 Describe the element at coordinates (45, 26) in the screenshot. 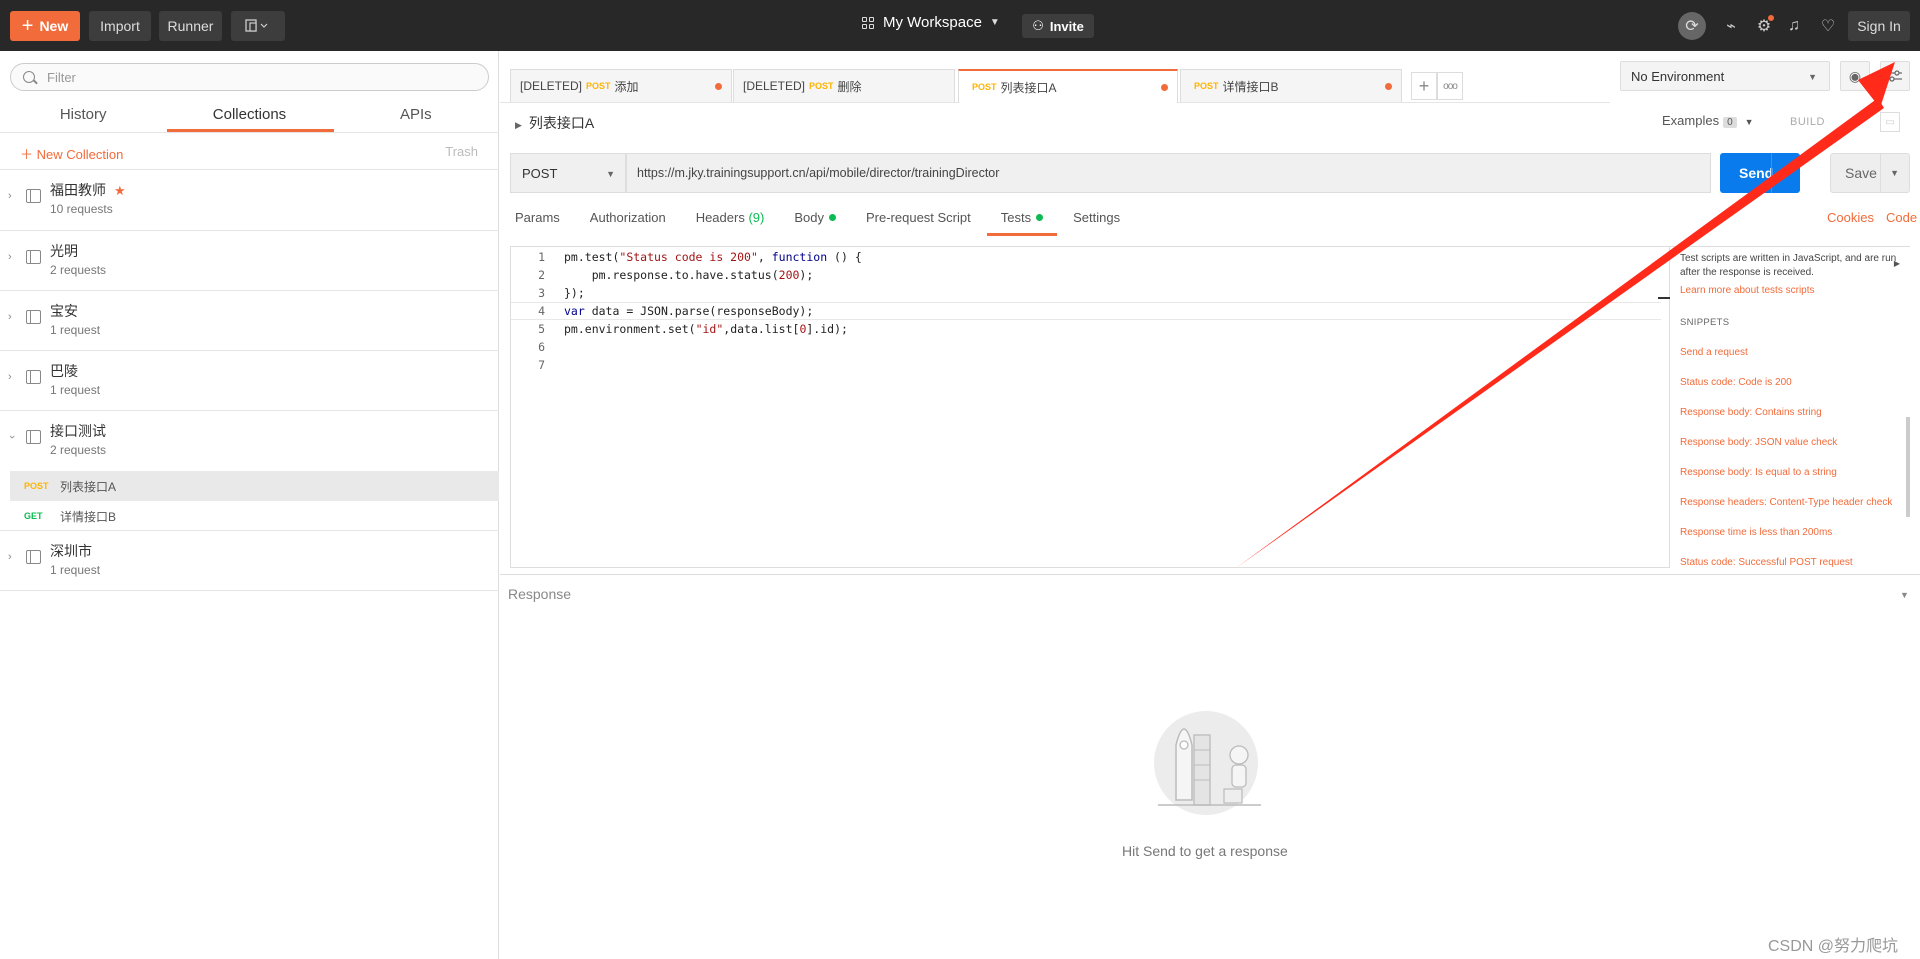

I see `new-button: + New` at that location.